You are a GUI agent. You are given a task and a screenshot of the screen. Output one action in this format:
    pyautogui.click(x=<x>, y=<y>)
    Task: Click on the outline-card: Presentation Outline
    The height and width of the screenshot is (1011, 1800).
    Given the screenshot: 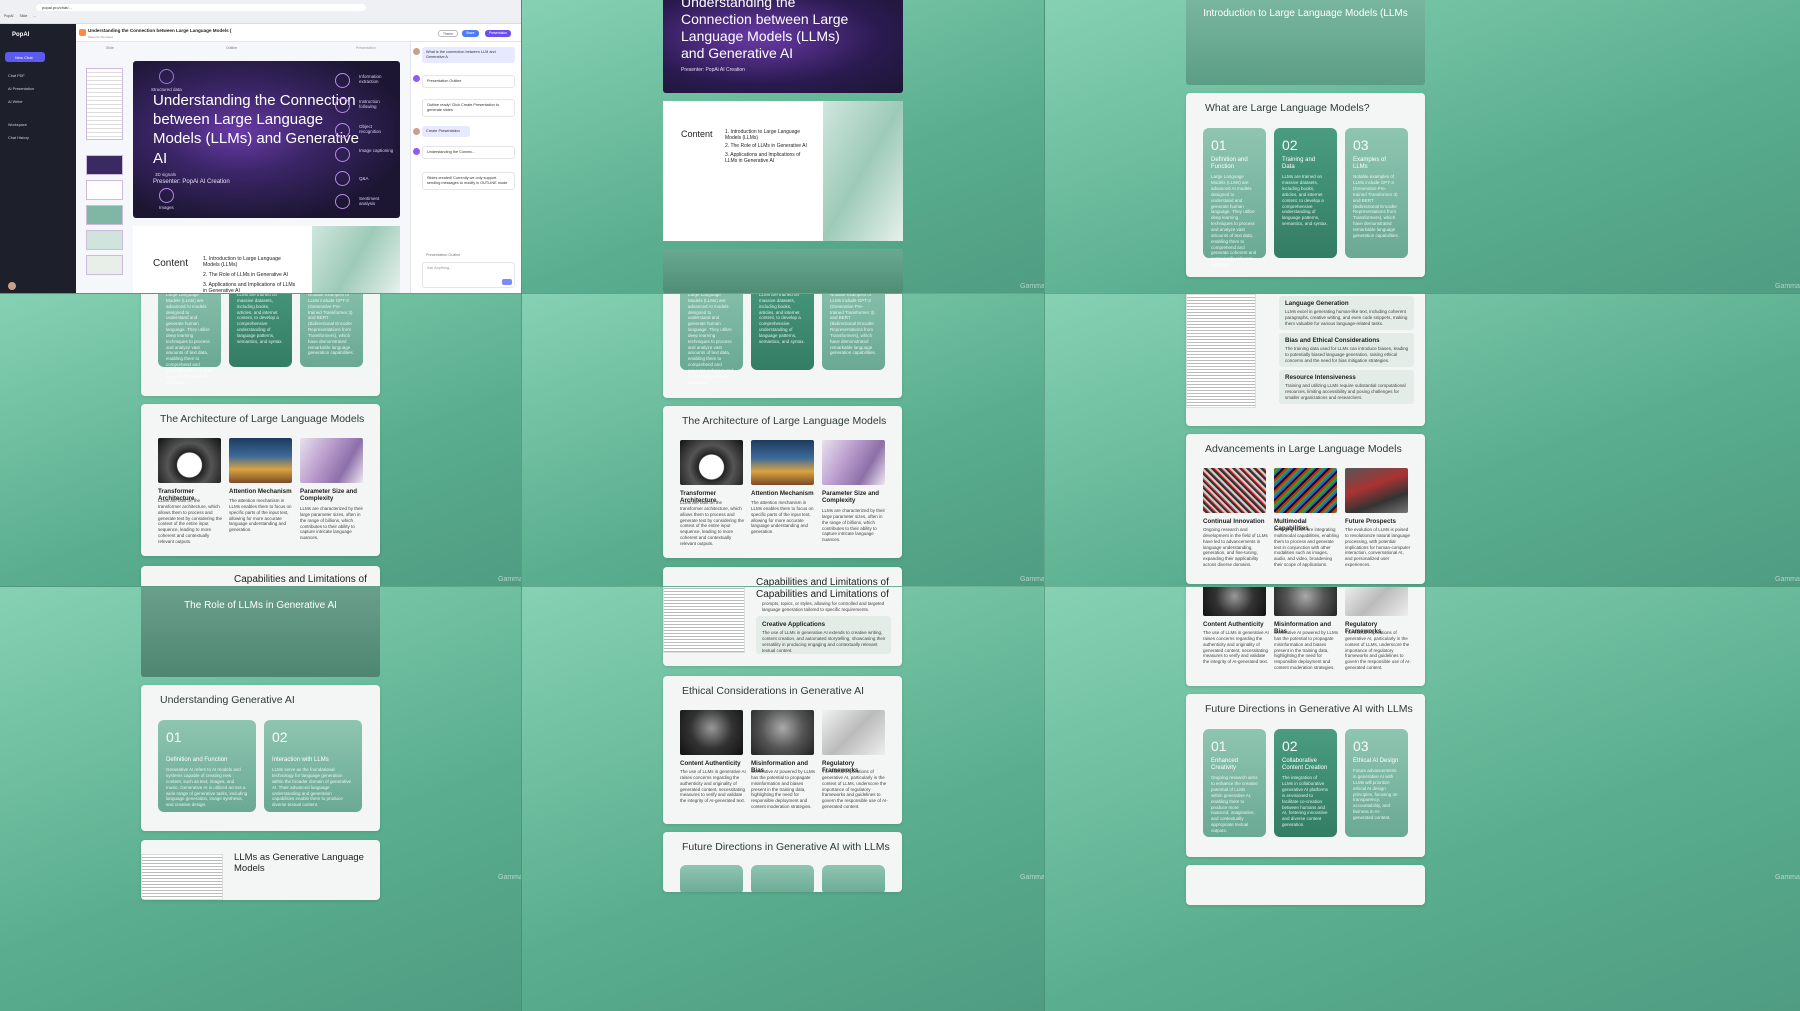 What is the action you would take?
    pyautogui.click(x=468, y=81)
    